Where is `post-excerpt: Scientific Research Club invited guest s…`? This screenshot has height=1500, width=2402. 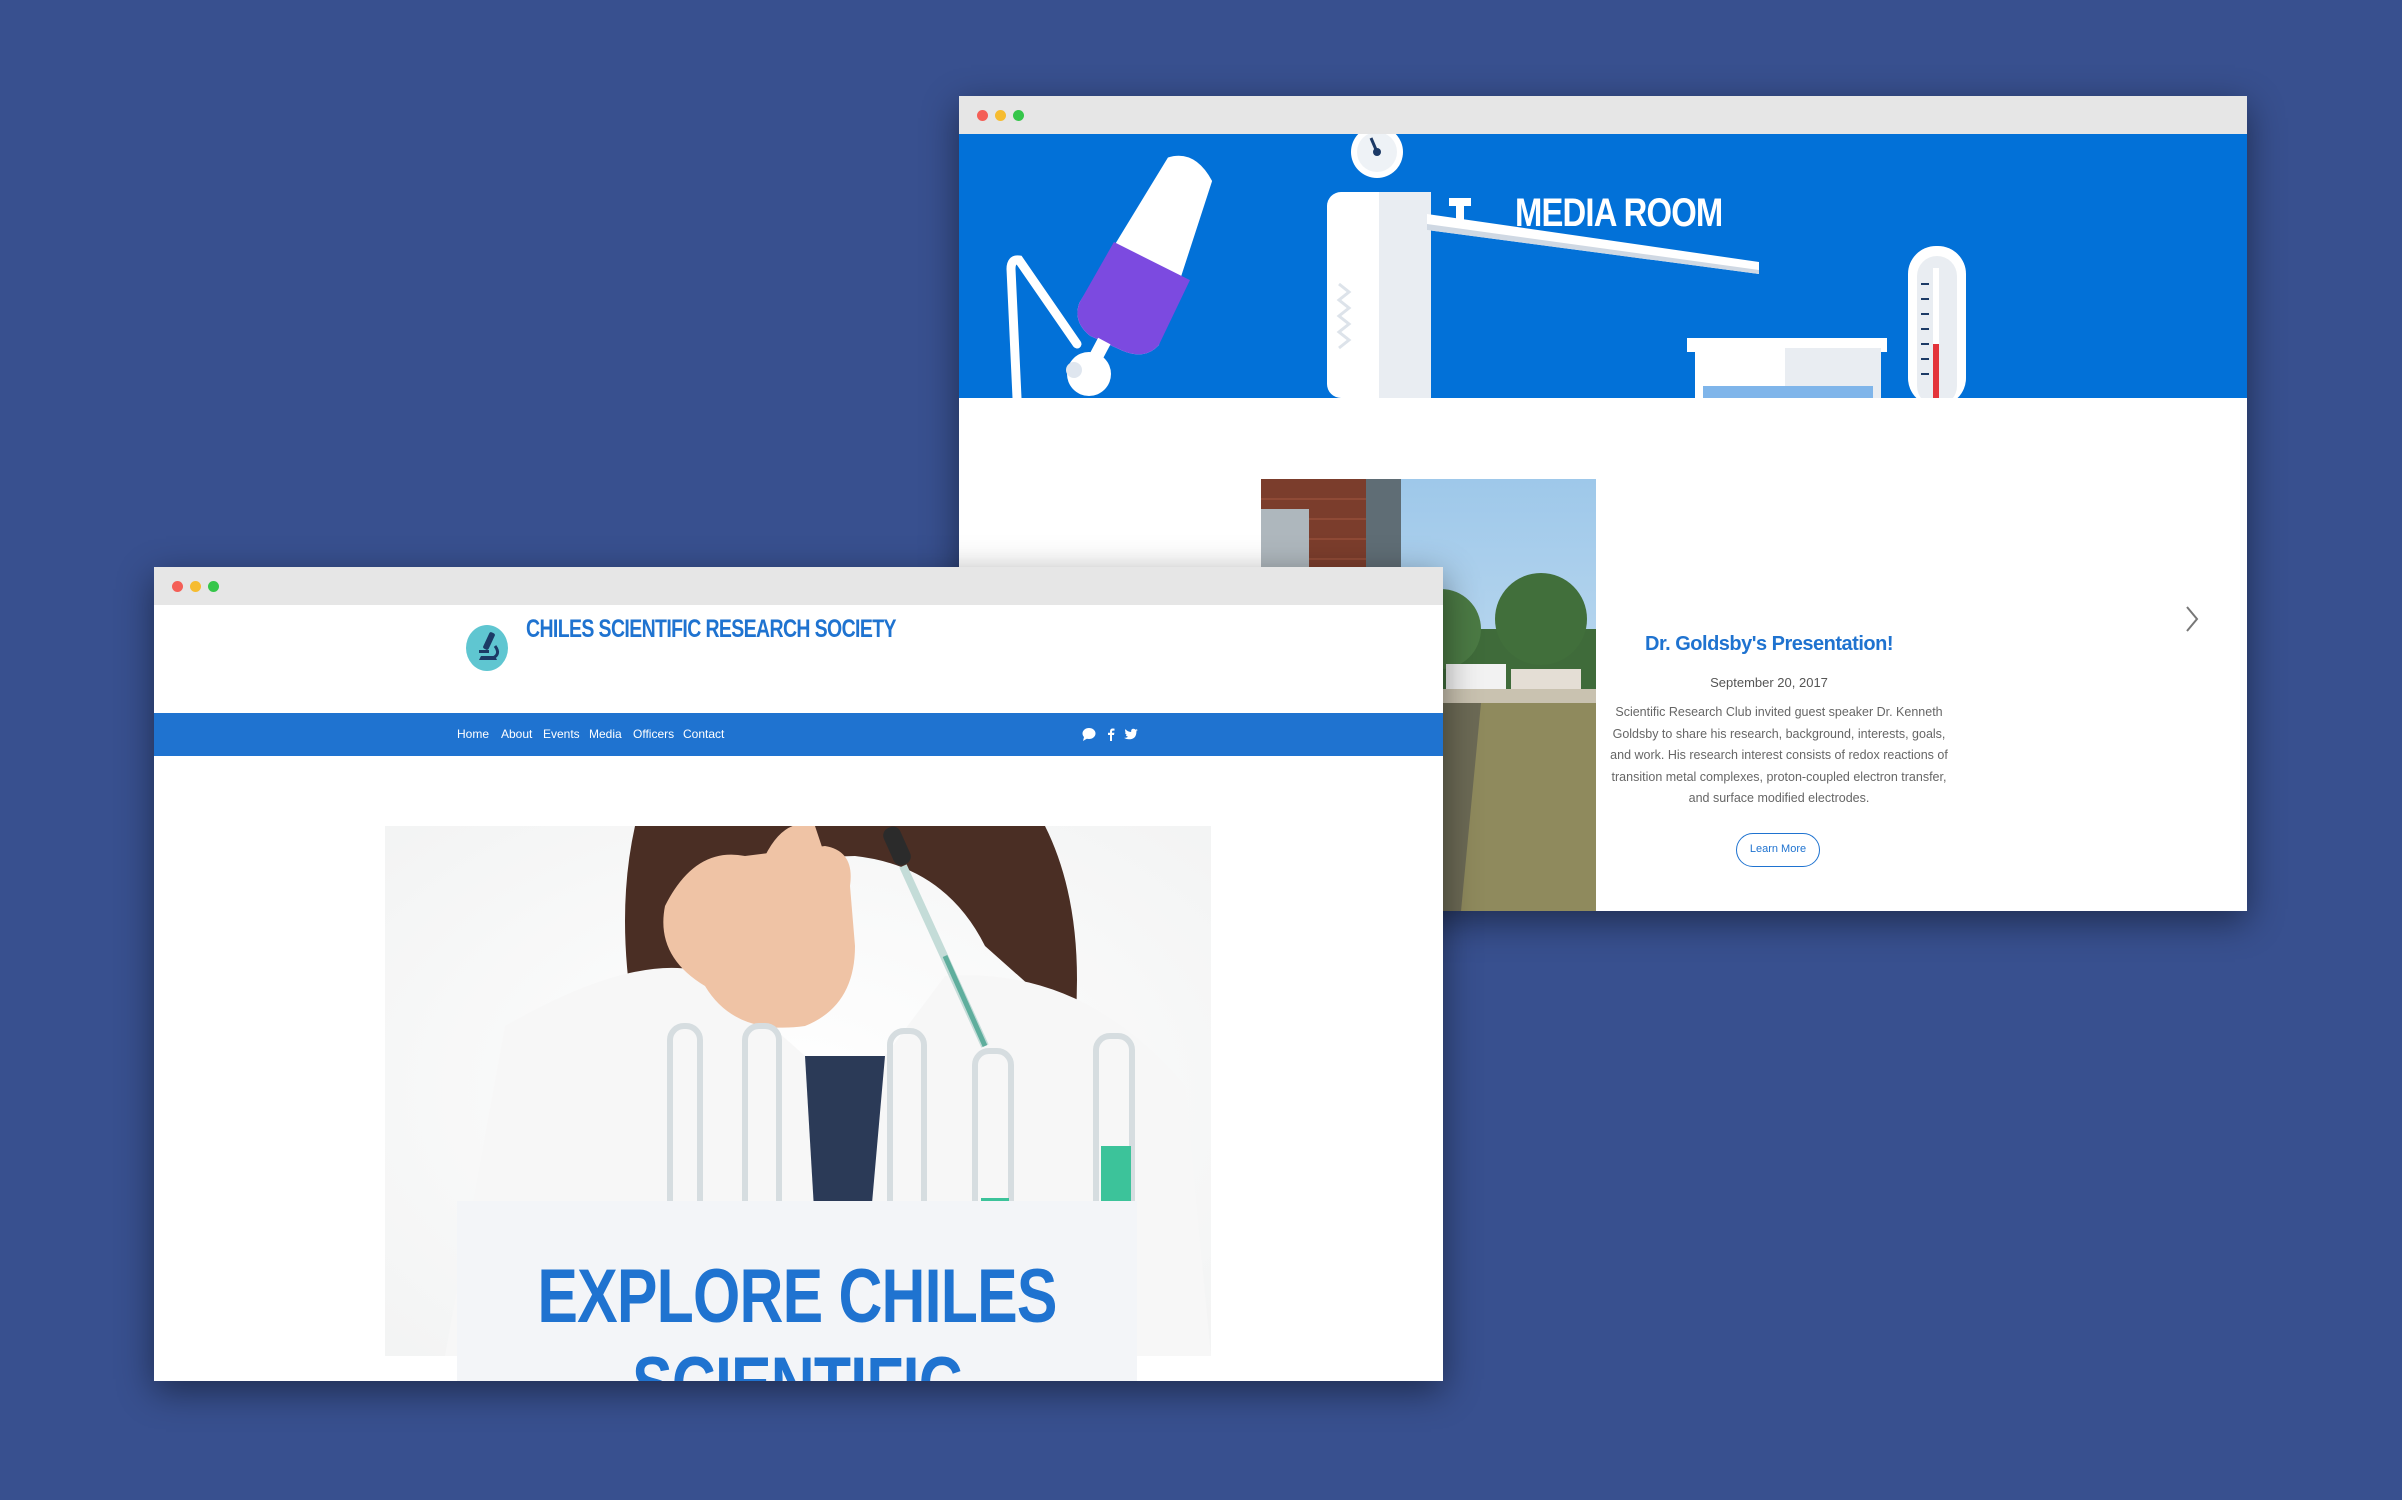 post-excerpt: Scientific Research Club invited guest s… is located at coordinates (1779, 755).